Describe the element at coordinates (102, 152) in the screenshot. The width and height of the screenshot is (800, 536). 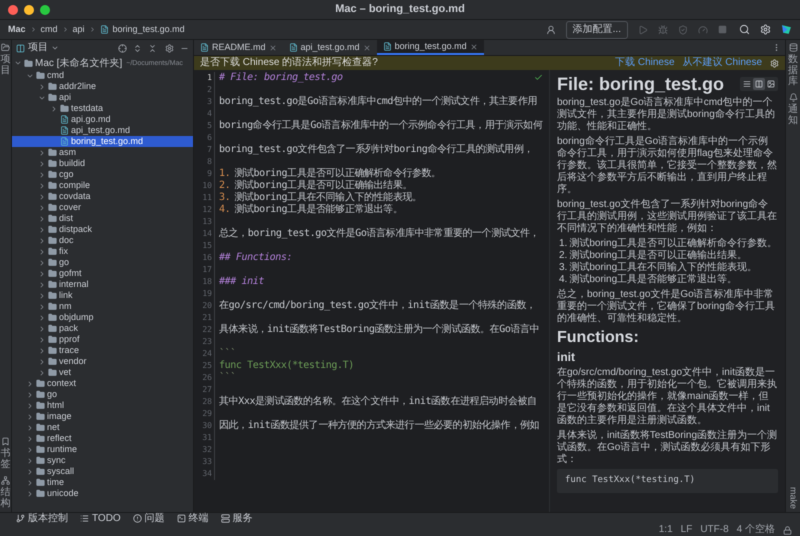
I see `tree-item: asm` at that location.